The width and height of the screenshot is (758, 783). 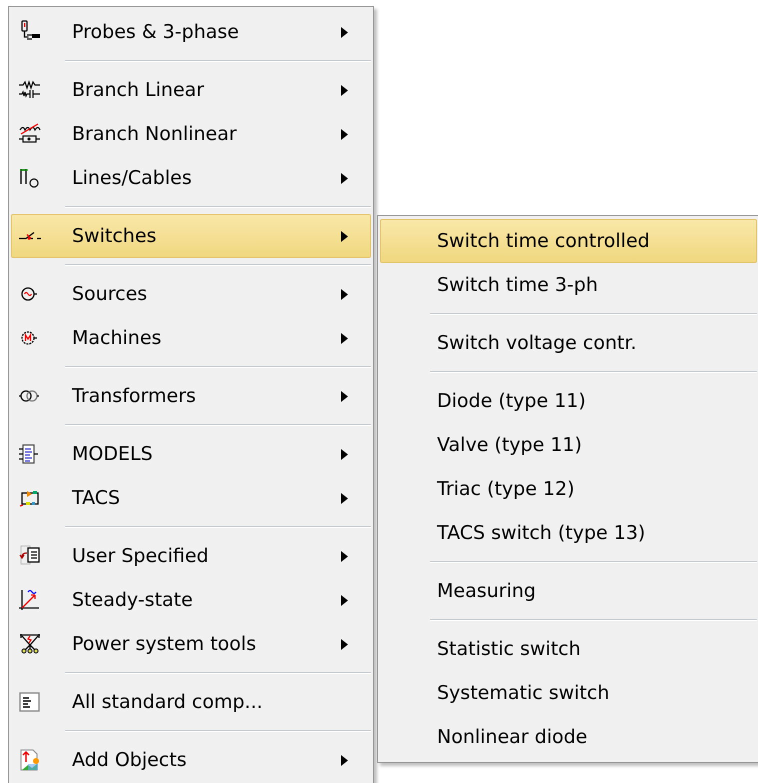 What do you see at coordinates (30, 236) in the screenshot?
I see `switch-icon` at bounding box center [30, 236].